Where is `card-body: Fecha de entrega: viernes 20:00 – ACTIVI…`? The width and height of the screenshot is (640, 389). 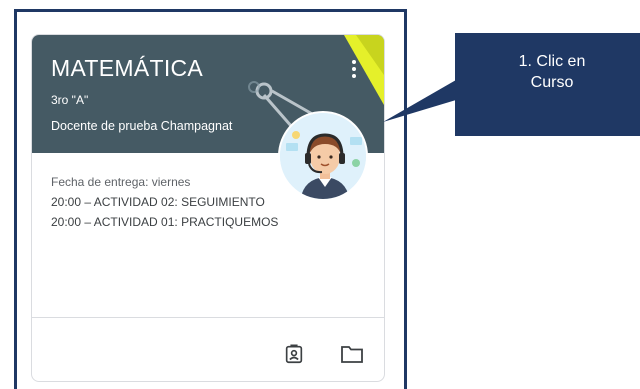 card-body: Fecha de entrega: viernes 20:00 – ACTIVI… is located at coordinates (211, 205).